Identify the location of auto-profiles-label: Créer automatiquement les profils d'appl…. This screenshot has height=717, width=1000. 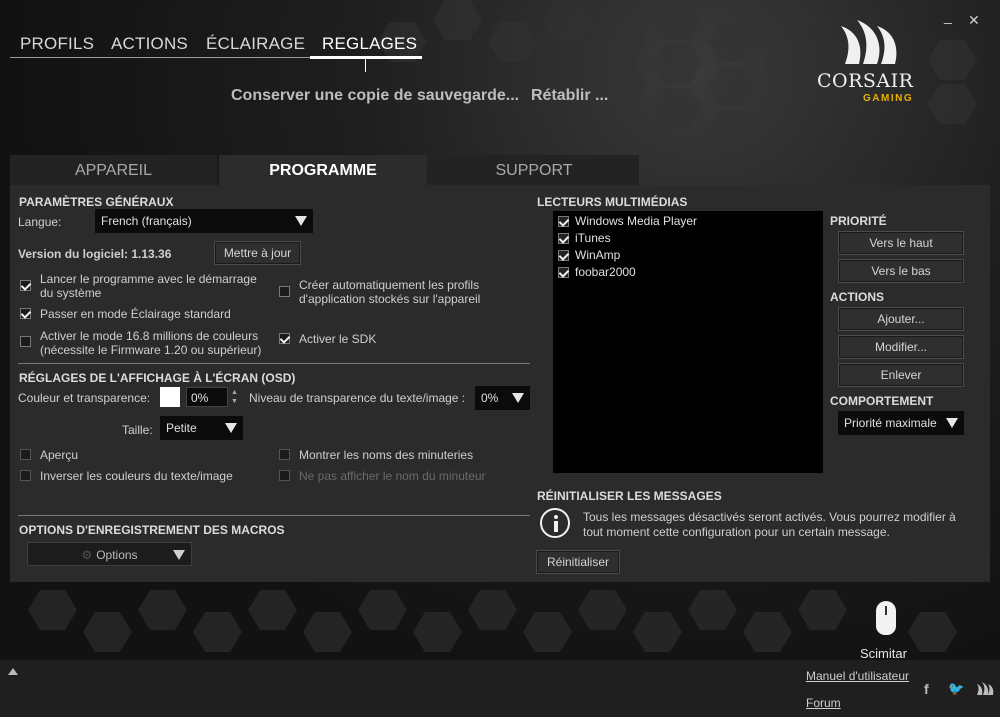
(389, 292).